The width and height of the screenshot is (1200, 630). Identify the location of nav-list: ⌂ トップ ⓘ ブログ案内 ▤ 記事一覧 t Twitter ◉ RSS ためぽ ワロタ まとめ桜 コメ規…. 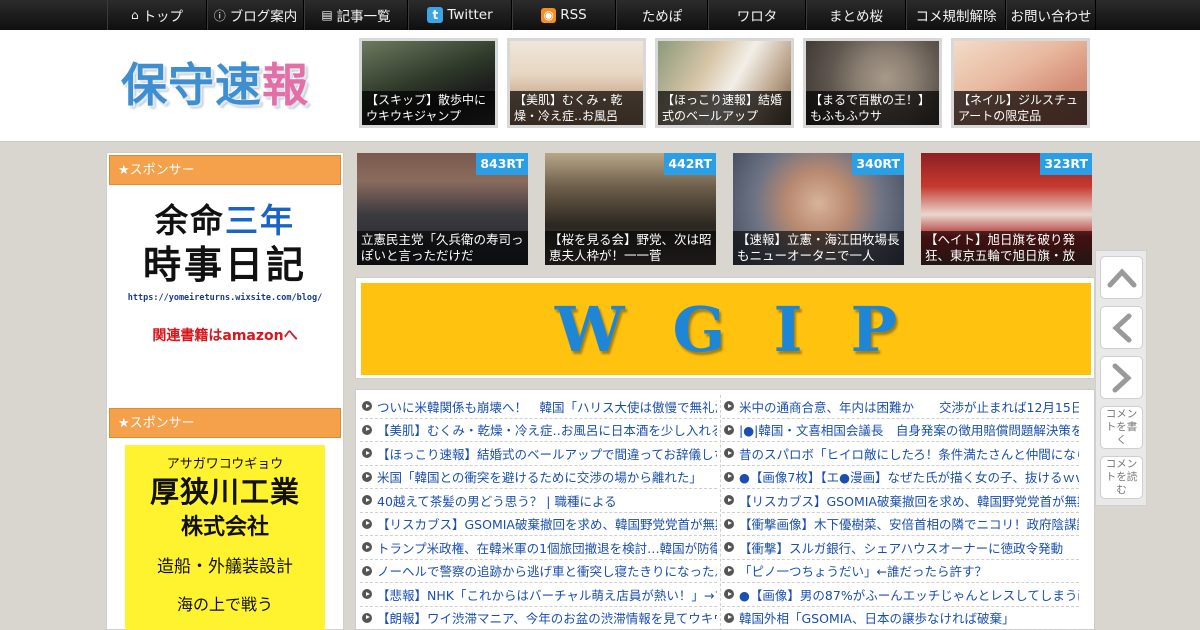
(601, 15).